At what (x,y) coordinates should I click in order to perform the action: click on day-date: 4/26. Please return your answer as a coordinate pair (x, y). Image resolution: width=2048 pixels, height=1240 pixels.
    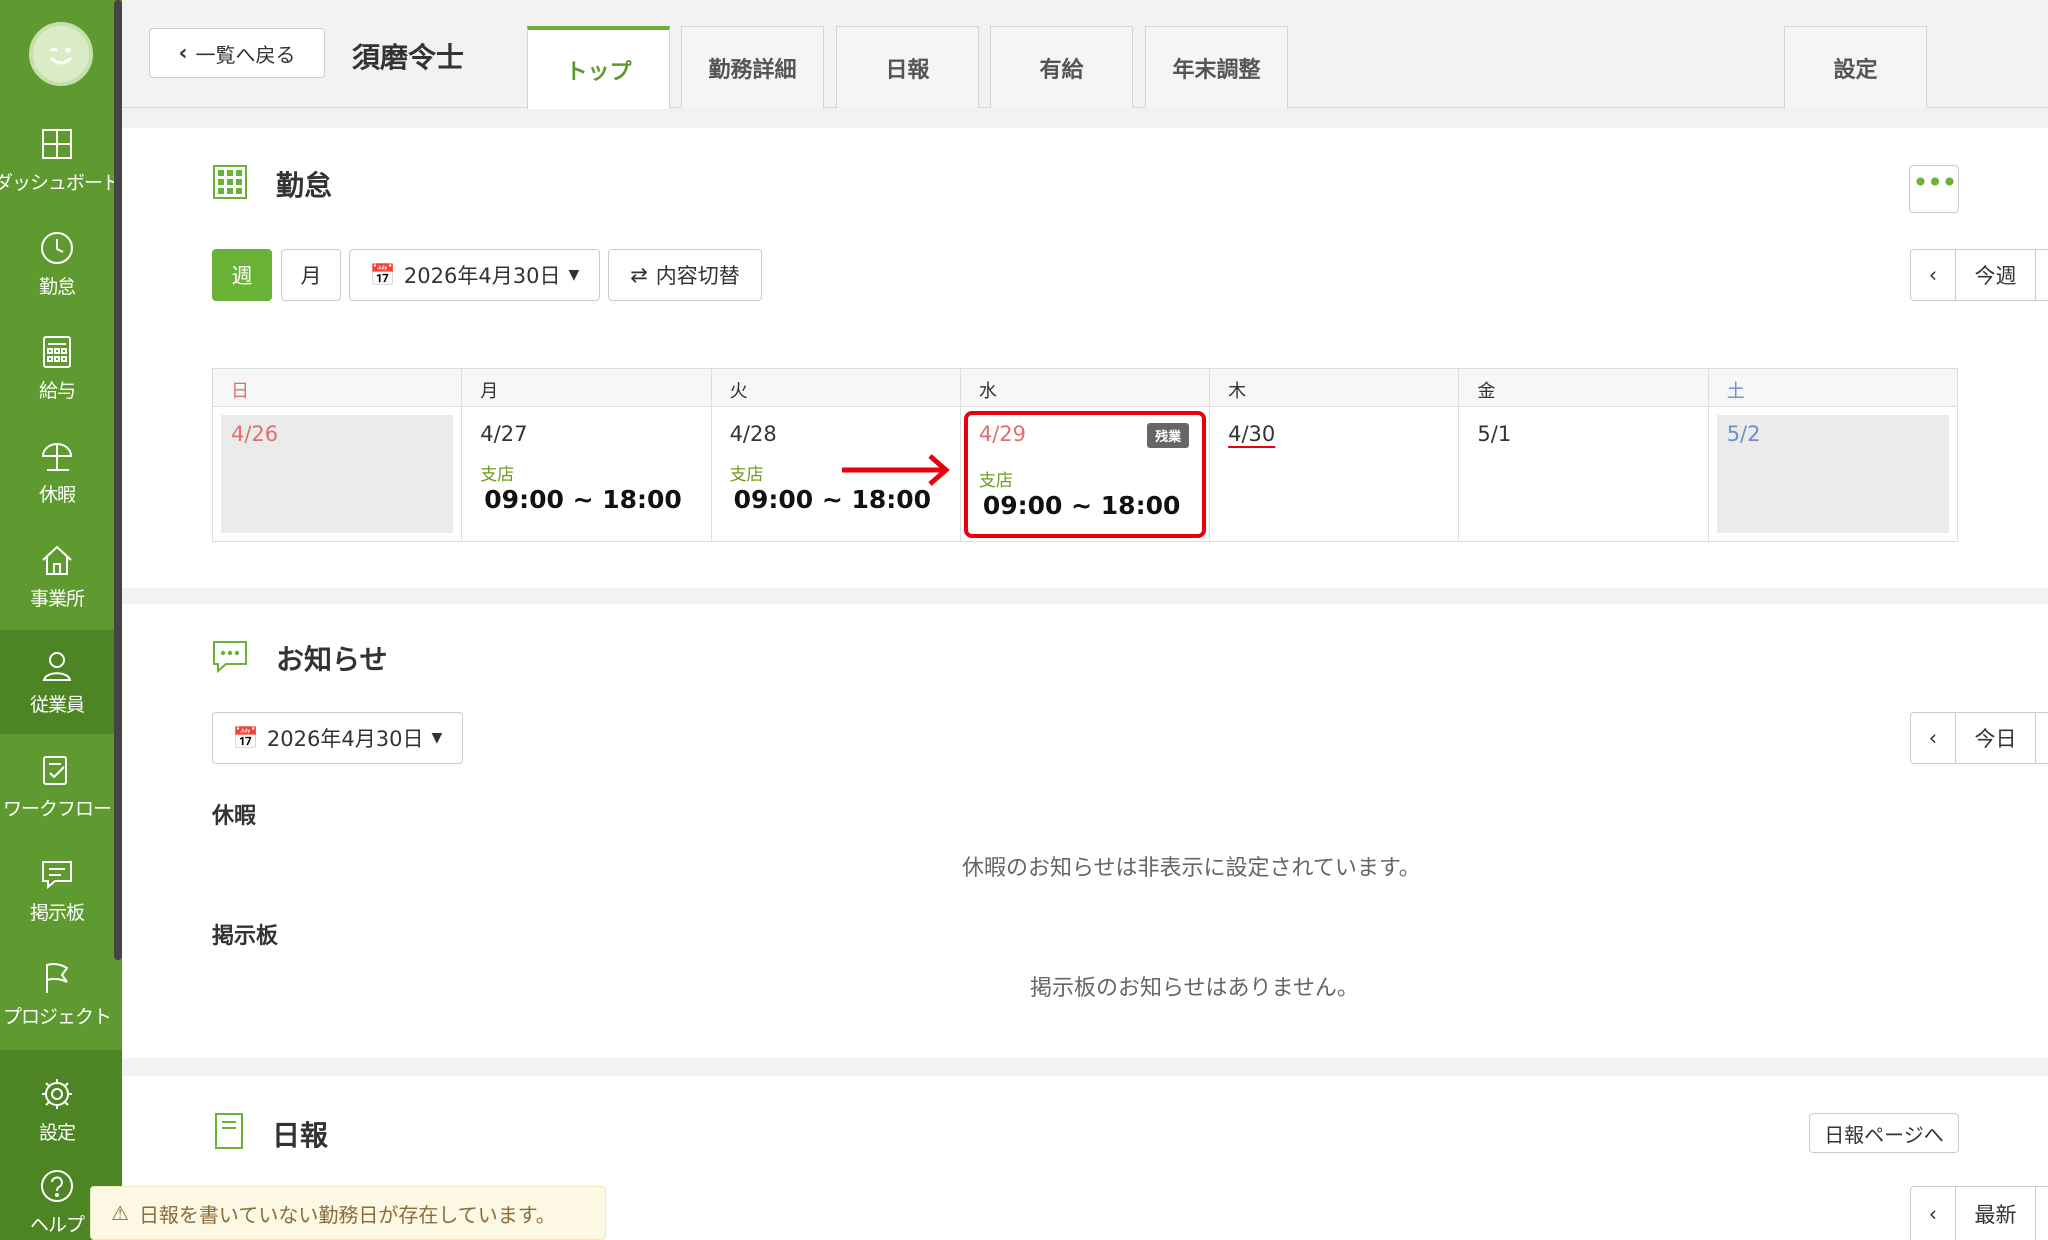
    Looking at the image, I should click on (255, 434).